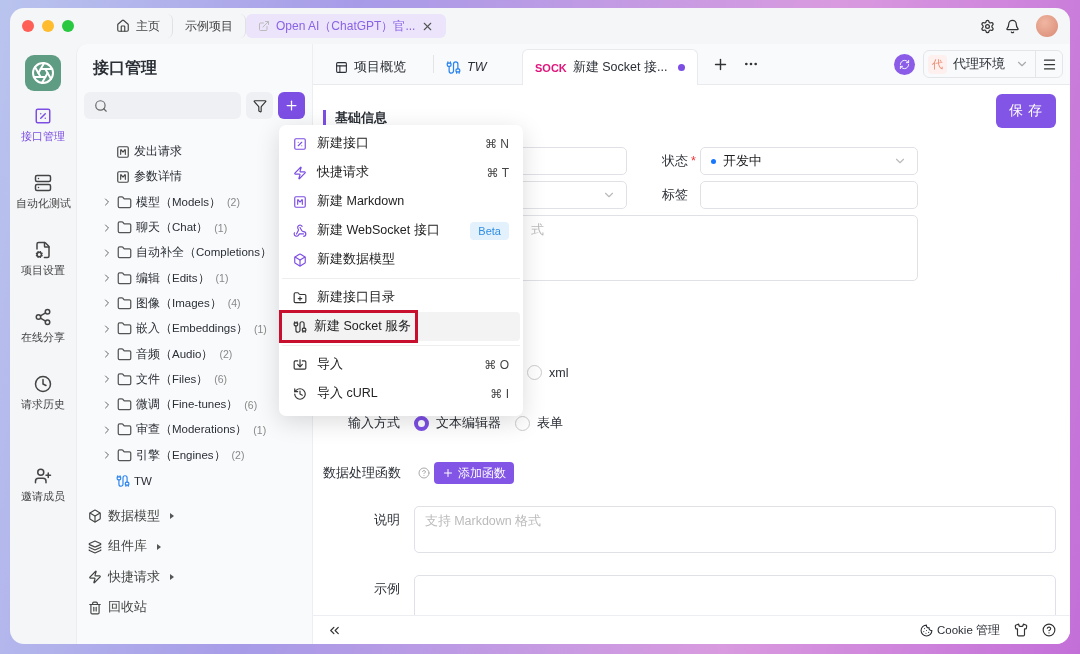 This screenshot has width=1080, height=654. What do you see at coordinates (43, 500) in the screenshot?
I see `nav-item: 邀请成员` at bounding box center [43, 500].